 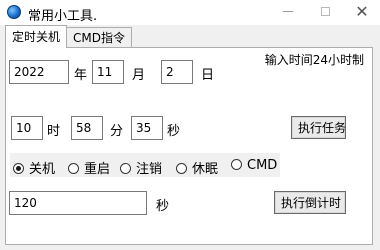 I want to click on tab-scheduled-shutdown: 定时关机, so click(x=36, y=36).